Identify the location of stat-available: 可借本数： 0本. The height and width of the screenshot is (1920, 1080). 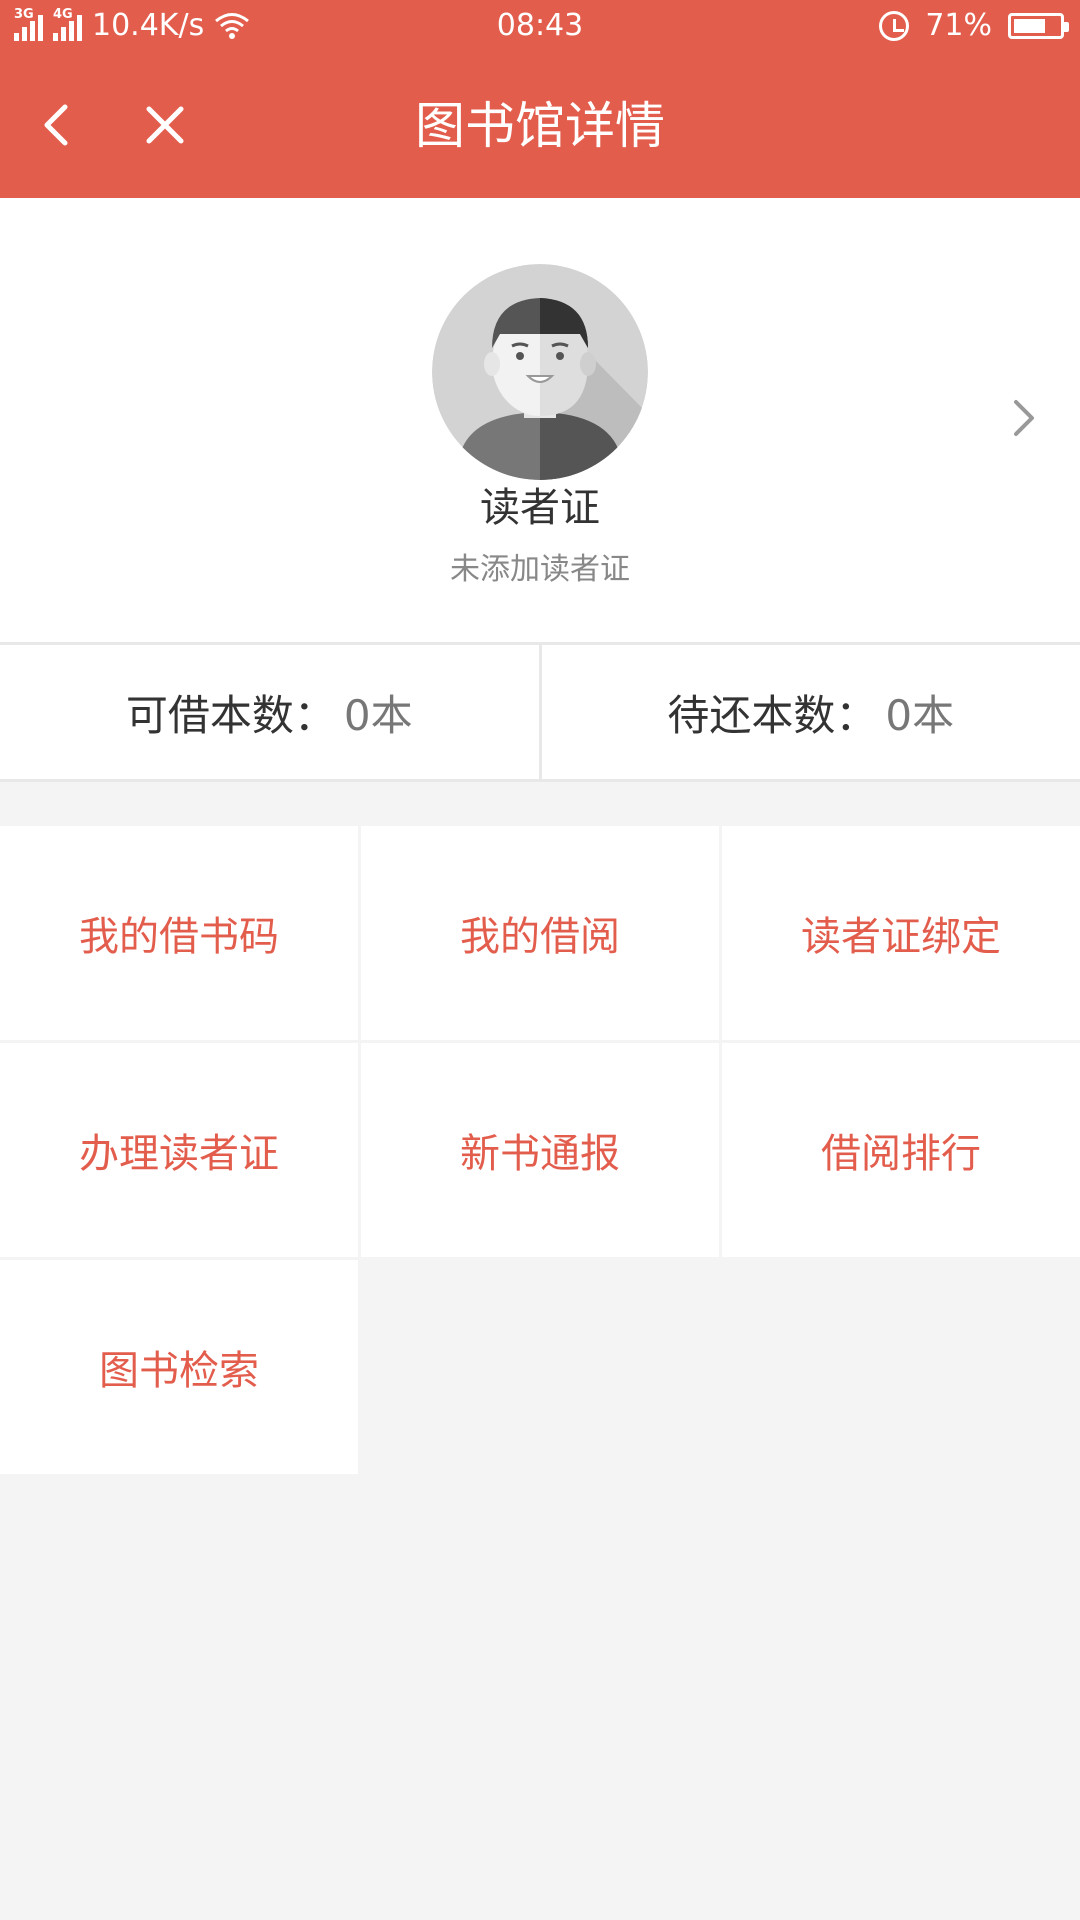
(269, 712).